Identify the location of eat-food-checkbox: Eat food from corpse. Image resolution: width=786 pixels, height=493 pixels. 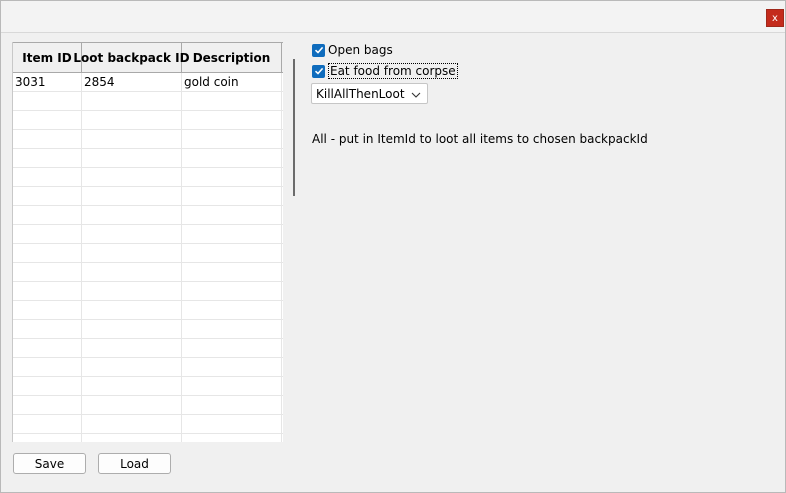
(385, 71).